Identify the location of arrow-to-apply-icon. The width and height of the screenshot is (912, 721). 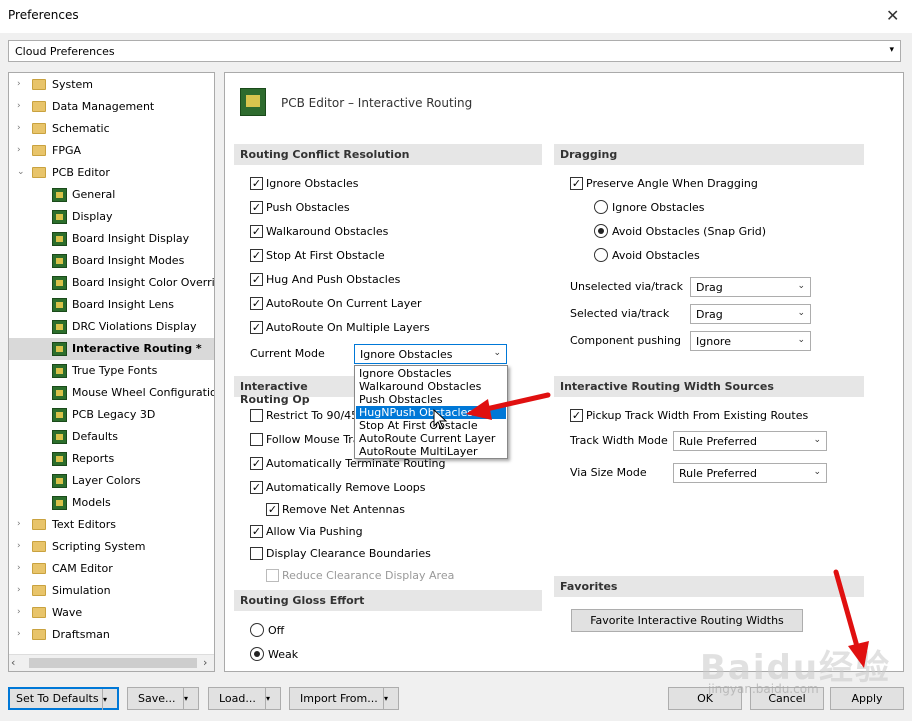
(851, 618).